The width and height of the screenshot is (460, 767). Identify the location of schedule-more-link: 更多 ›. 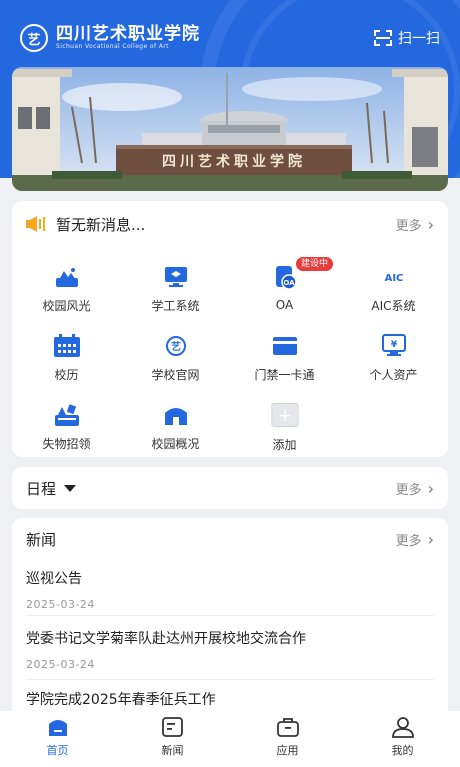
(415, 488).